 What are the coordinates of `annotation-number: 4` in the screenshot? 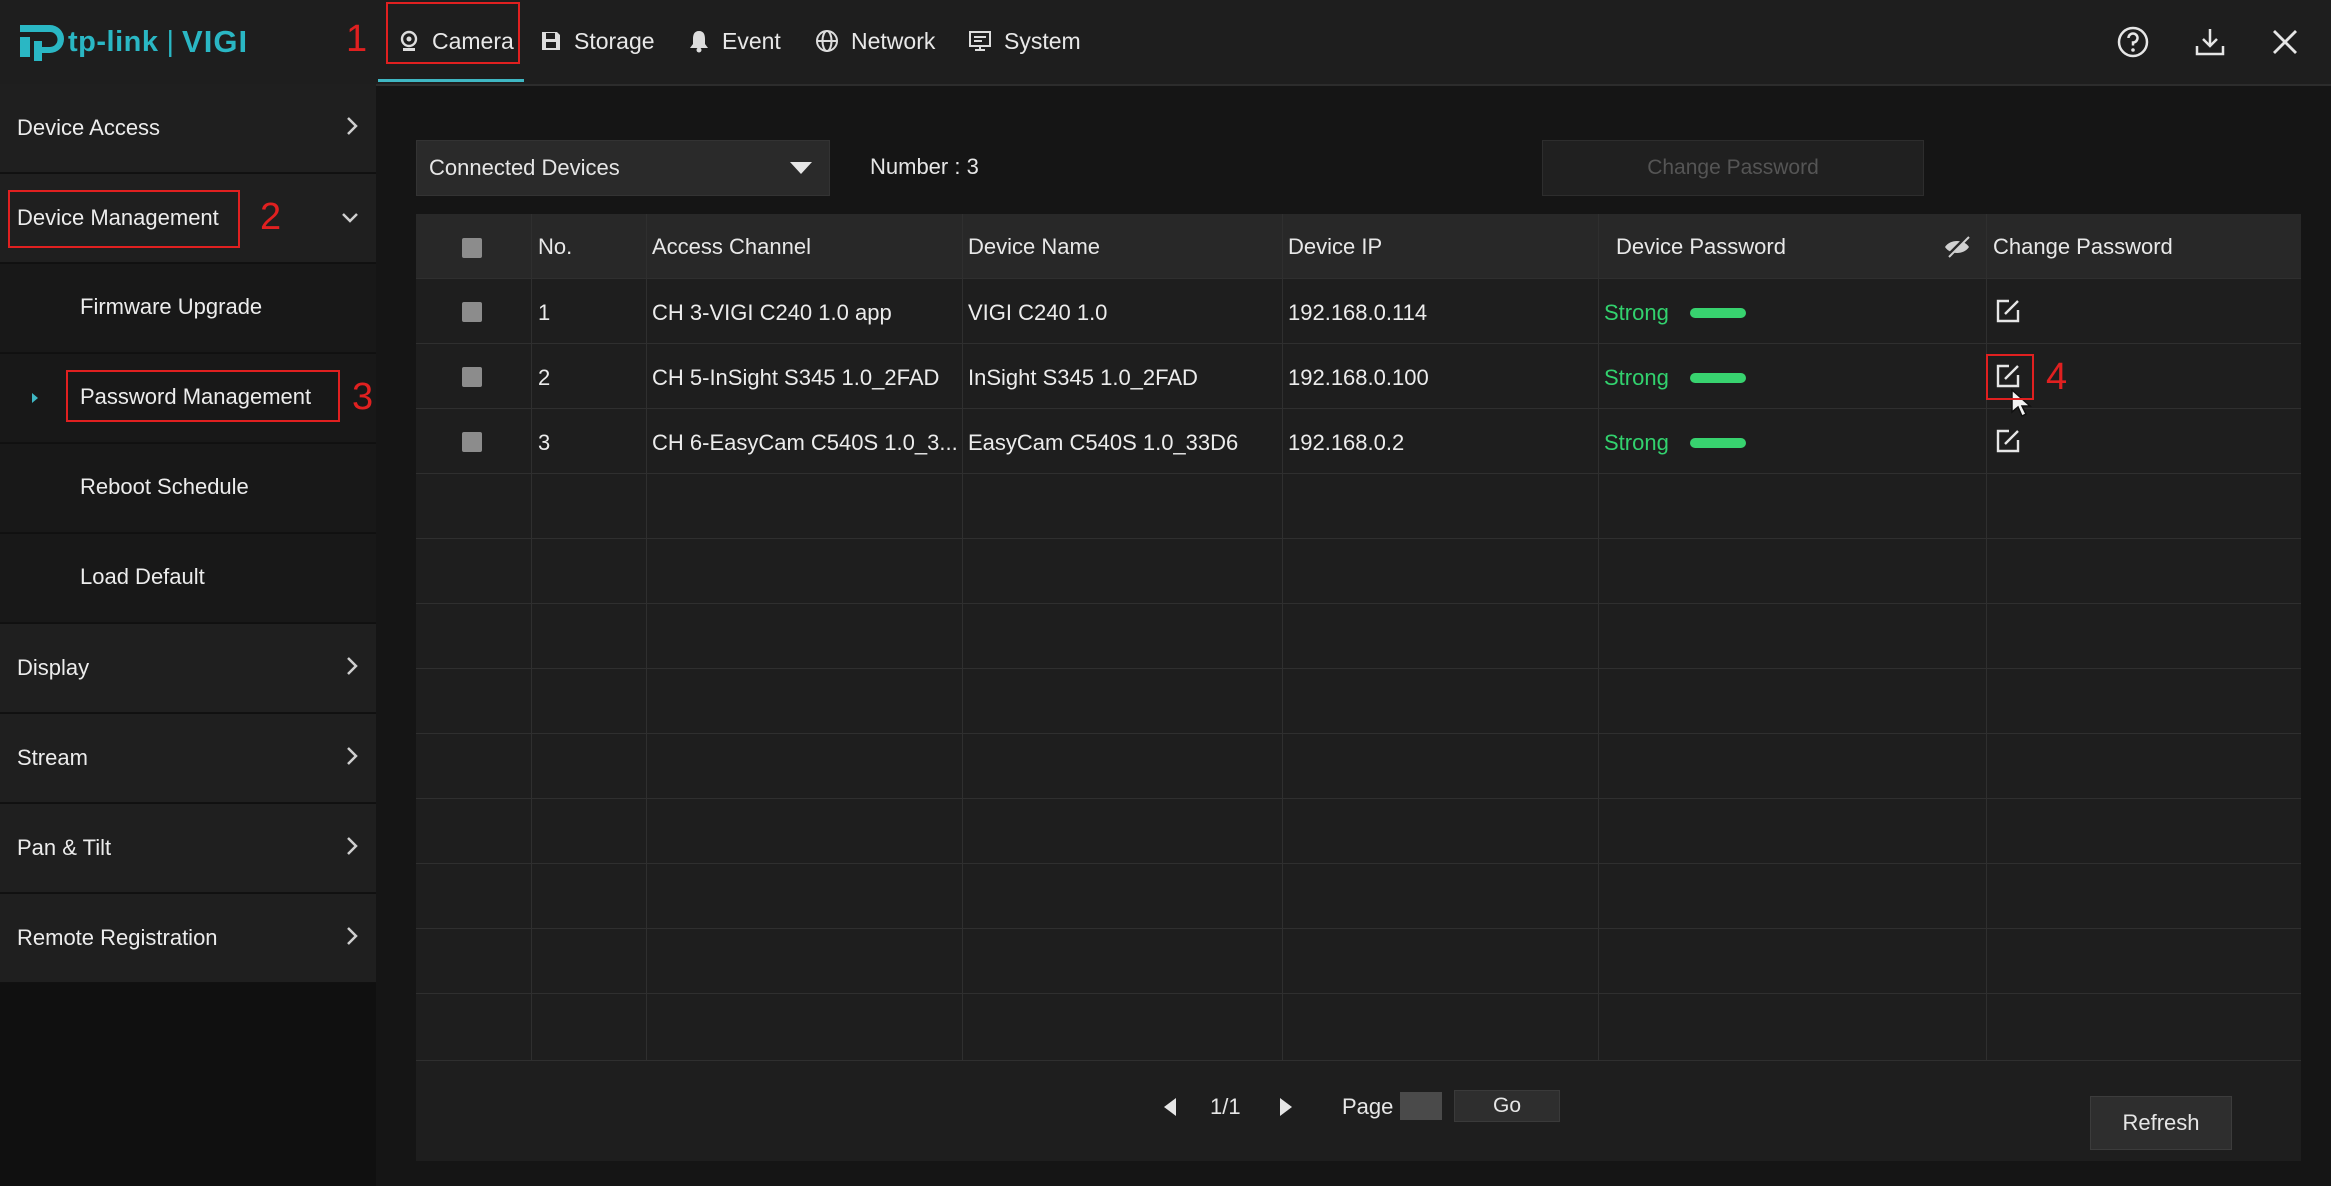 It's located at (2057, 377).